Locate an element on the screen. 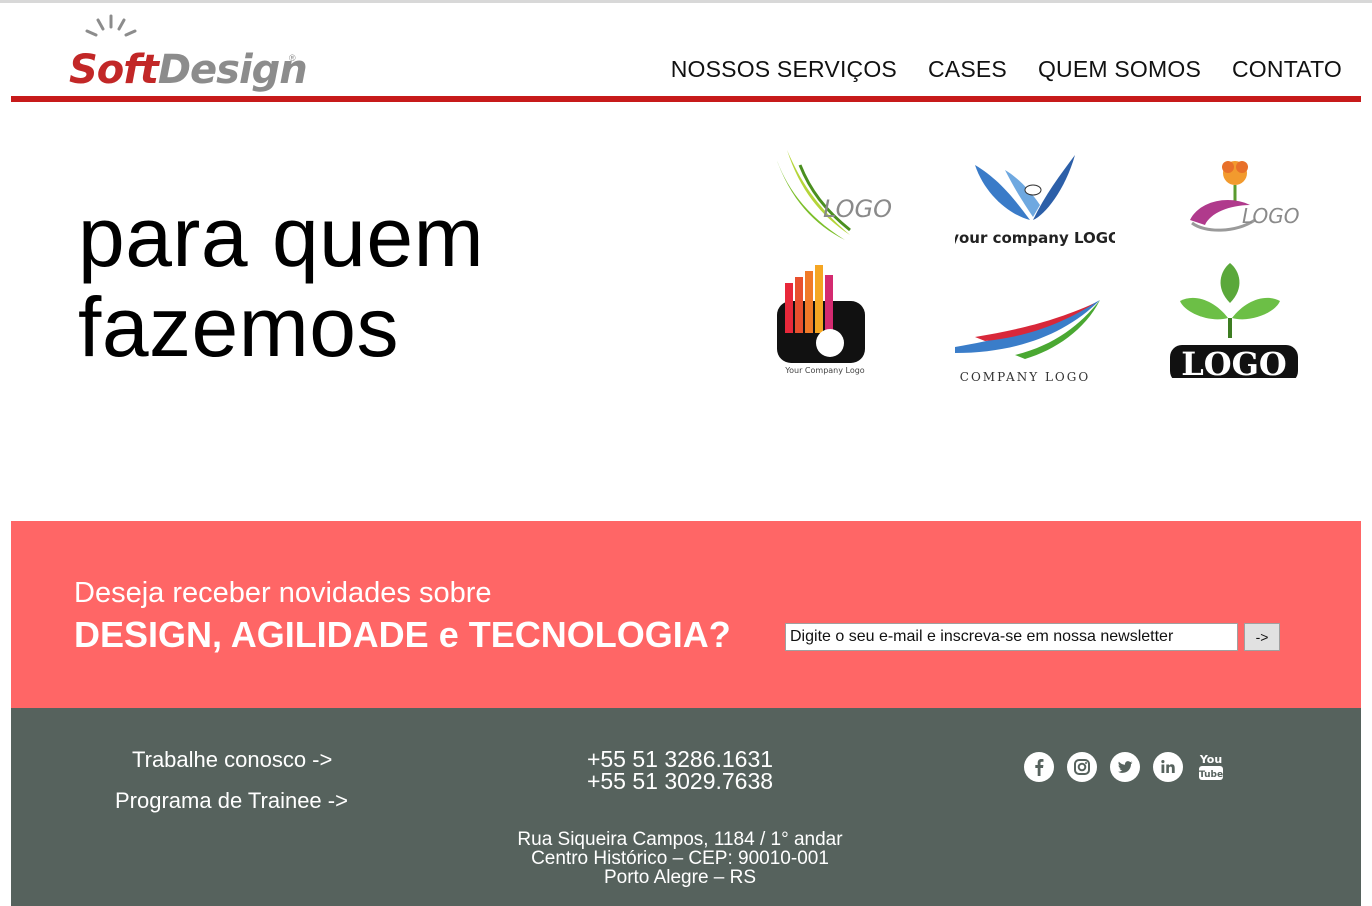 This screenshot has height=906, width=1372. flower-logo-icon: LOGO is located at coordinates (1245, 196).